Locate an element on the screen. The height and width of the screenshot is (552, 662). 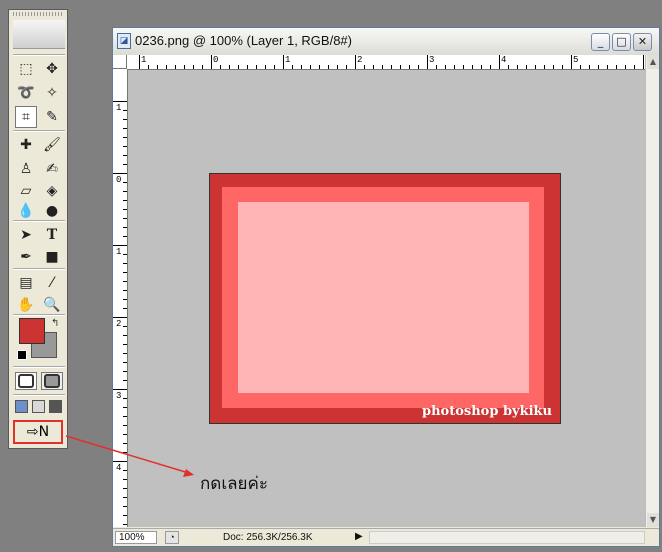
annotation-arrow is located at coordinates (129, 456).